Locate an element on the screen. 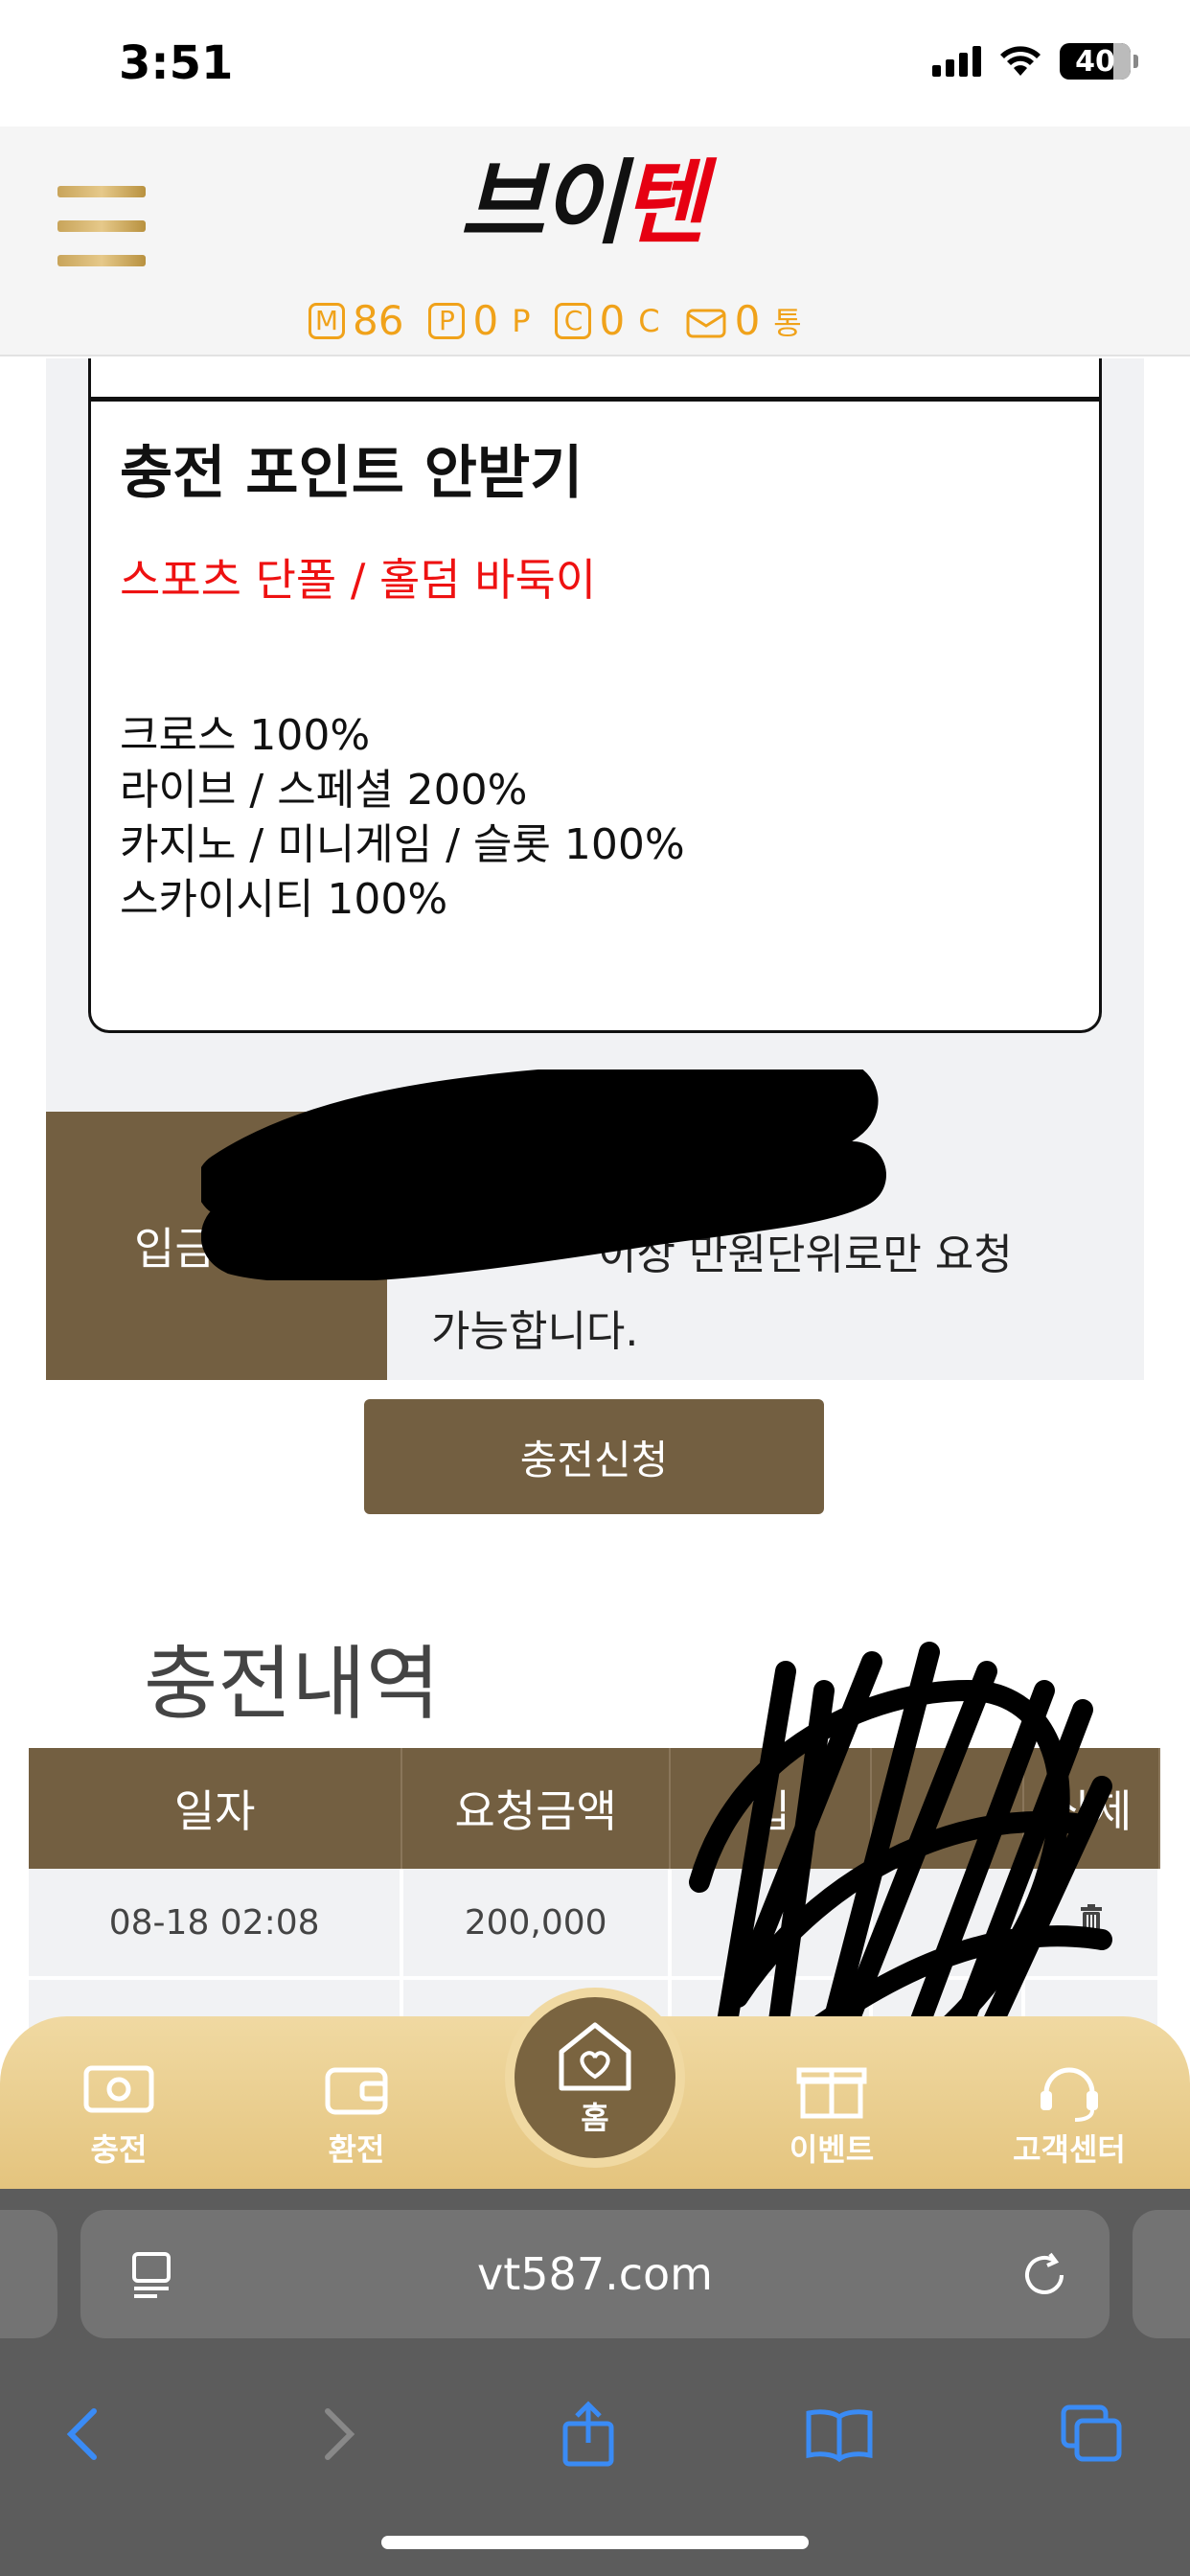 The height and width of the screenshot is (2576, 1190). bonus-card-prev is located at coordinates (595, 379).